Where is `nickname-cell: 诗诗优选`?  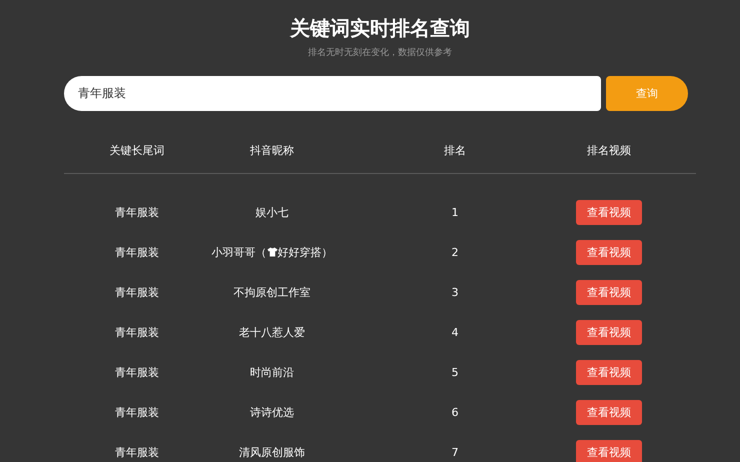
nickname-cell: 诗诗优选 is located at coordinates (272, 412).